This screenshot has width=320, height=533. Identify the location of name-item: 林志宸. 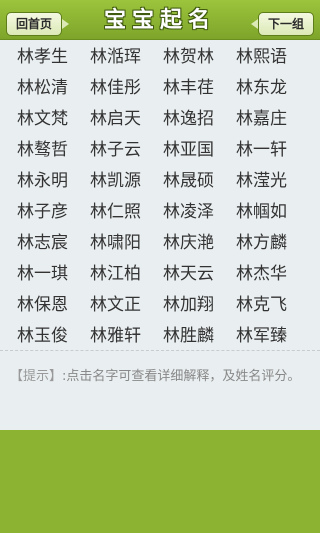
(46, 243).